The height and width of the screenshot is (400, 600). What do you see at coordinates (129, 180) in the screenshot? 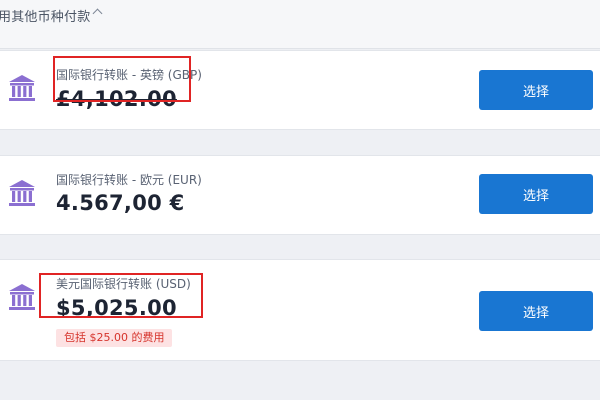
I see `option-label: 国际银行转账 - 欧元 (EUR)` at bounding box center [129, 180].